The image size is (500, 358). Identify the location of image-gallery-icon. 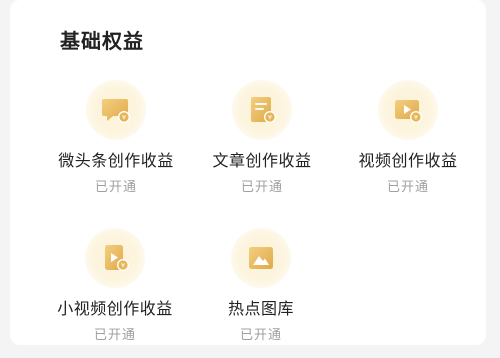
(261, 258).